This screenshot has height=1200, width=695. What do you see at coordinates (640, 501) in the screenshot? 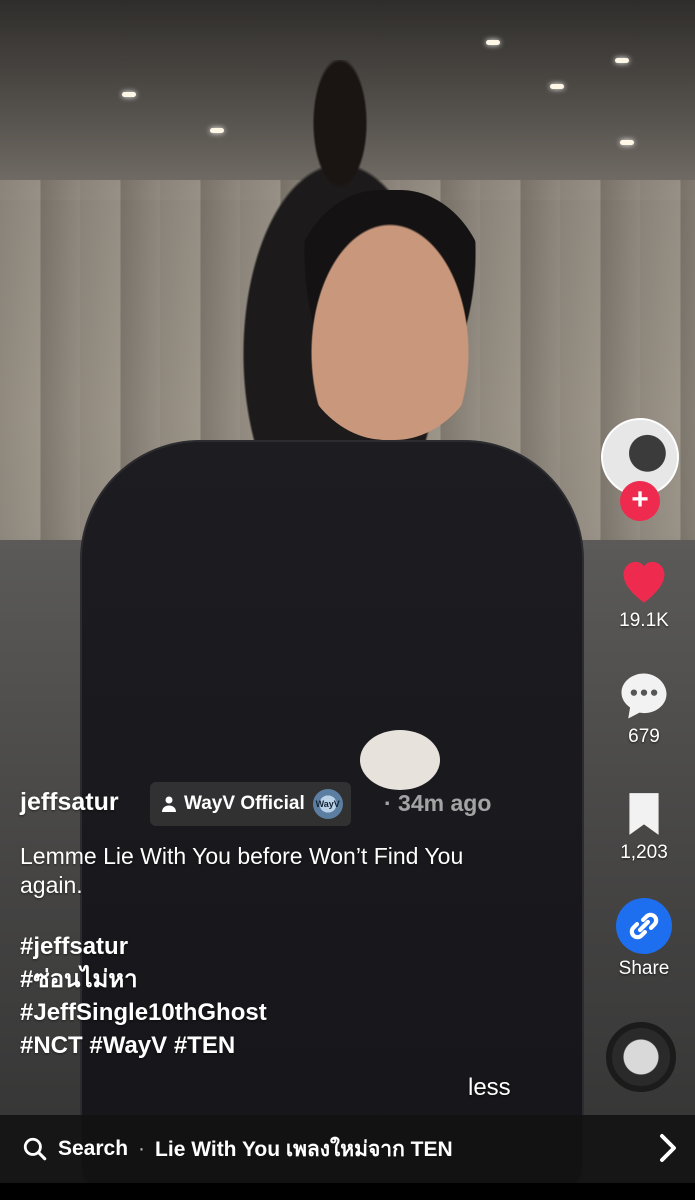
I see `follow-button: +` at bounding box center [640, 501].